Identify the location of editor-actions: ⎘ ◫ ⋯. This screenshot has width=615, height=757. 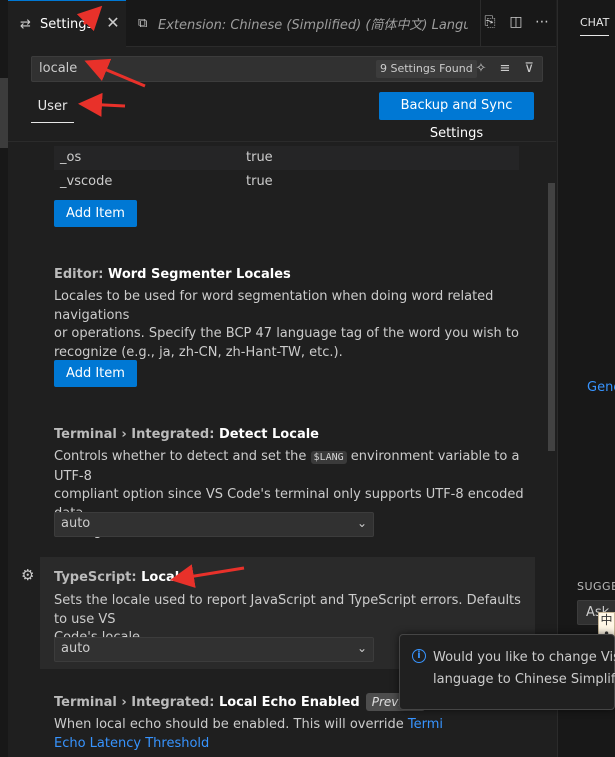
(516, 22).